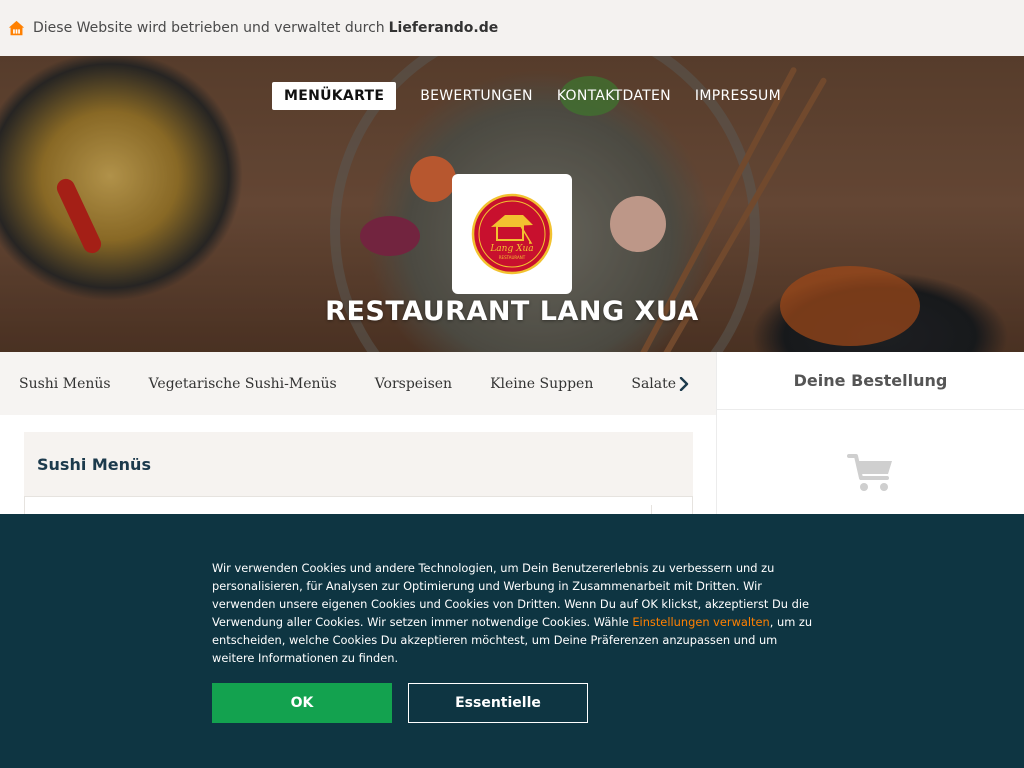  What do you see at coordinates (512, 257) in the screenshot?
I see `svg-text: RESTAURANT` at bounding box center [512, 257].